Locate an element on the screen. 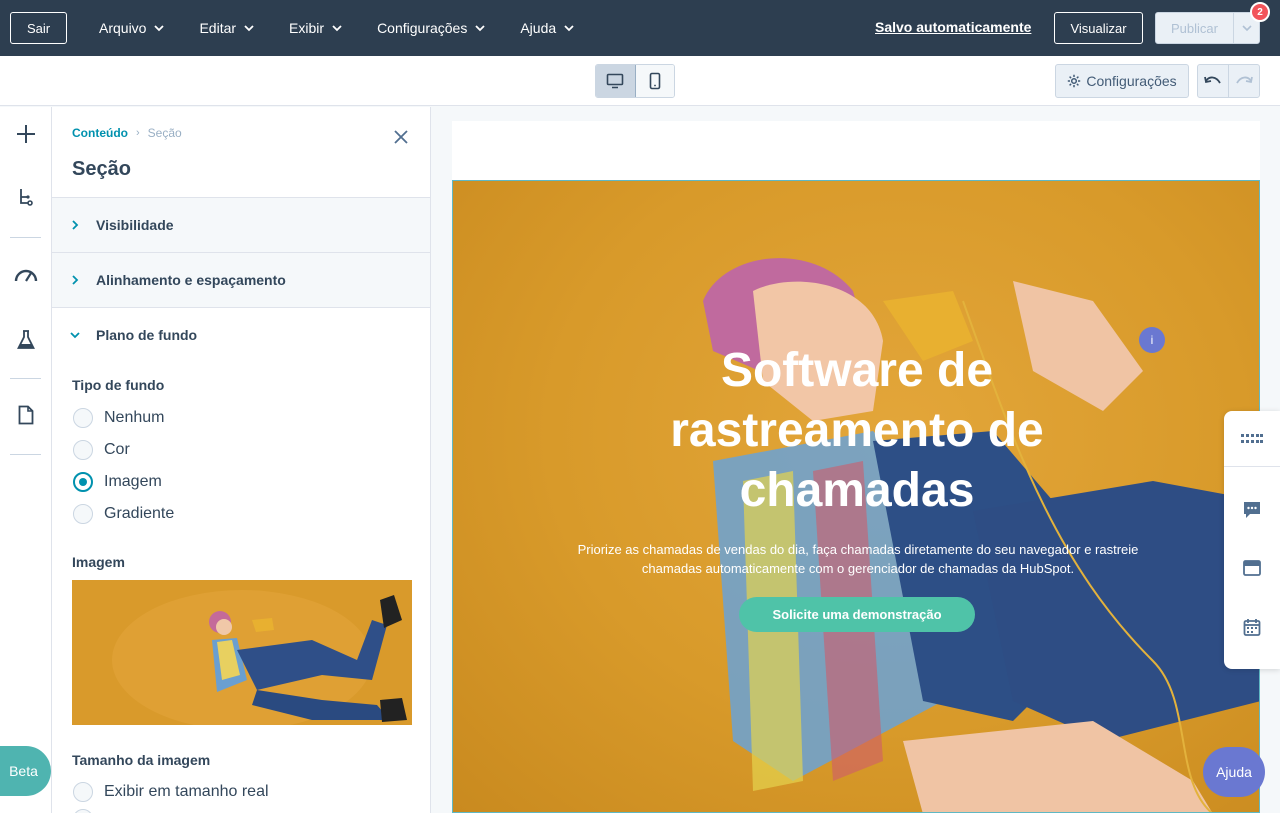  settings-button: Configurações is located at coordinates (1122, 81).